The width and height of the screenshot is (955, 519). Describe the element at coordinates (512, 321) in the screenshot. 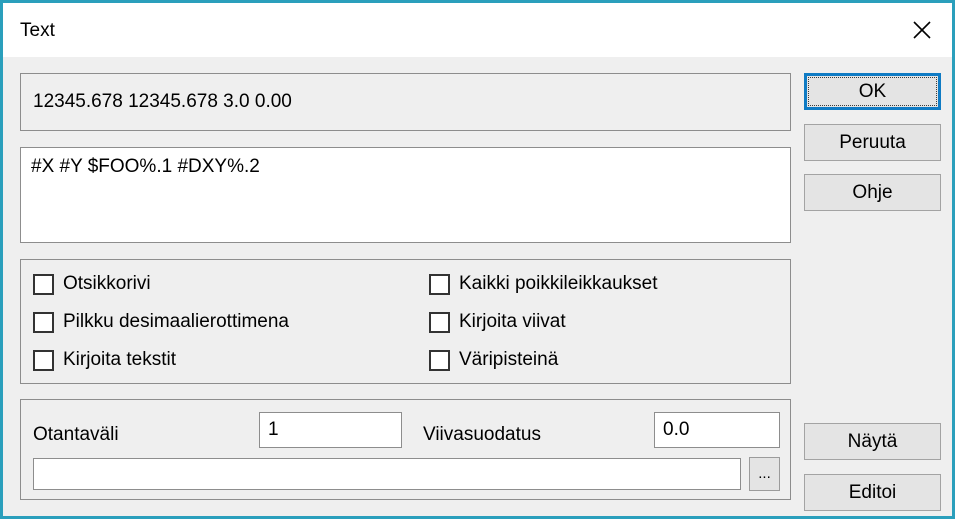

I see `checkbox-label: Kirjoita viivat` at that location.